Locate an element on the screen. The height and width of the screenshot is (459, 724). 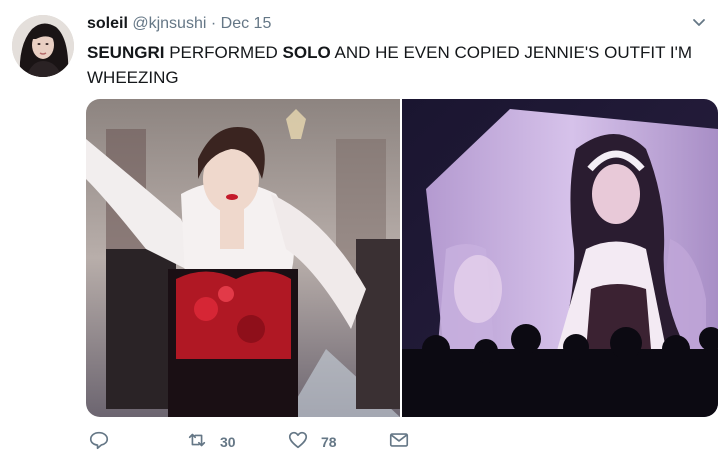
tweet-date: Dec 15 is located at coordinates (246, 23).